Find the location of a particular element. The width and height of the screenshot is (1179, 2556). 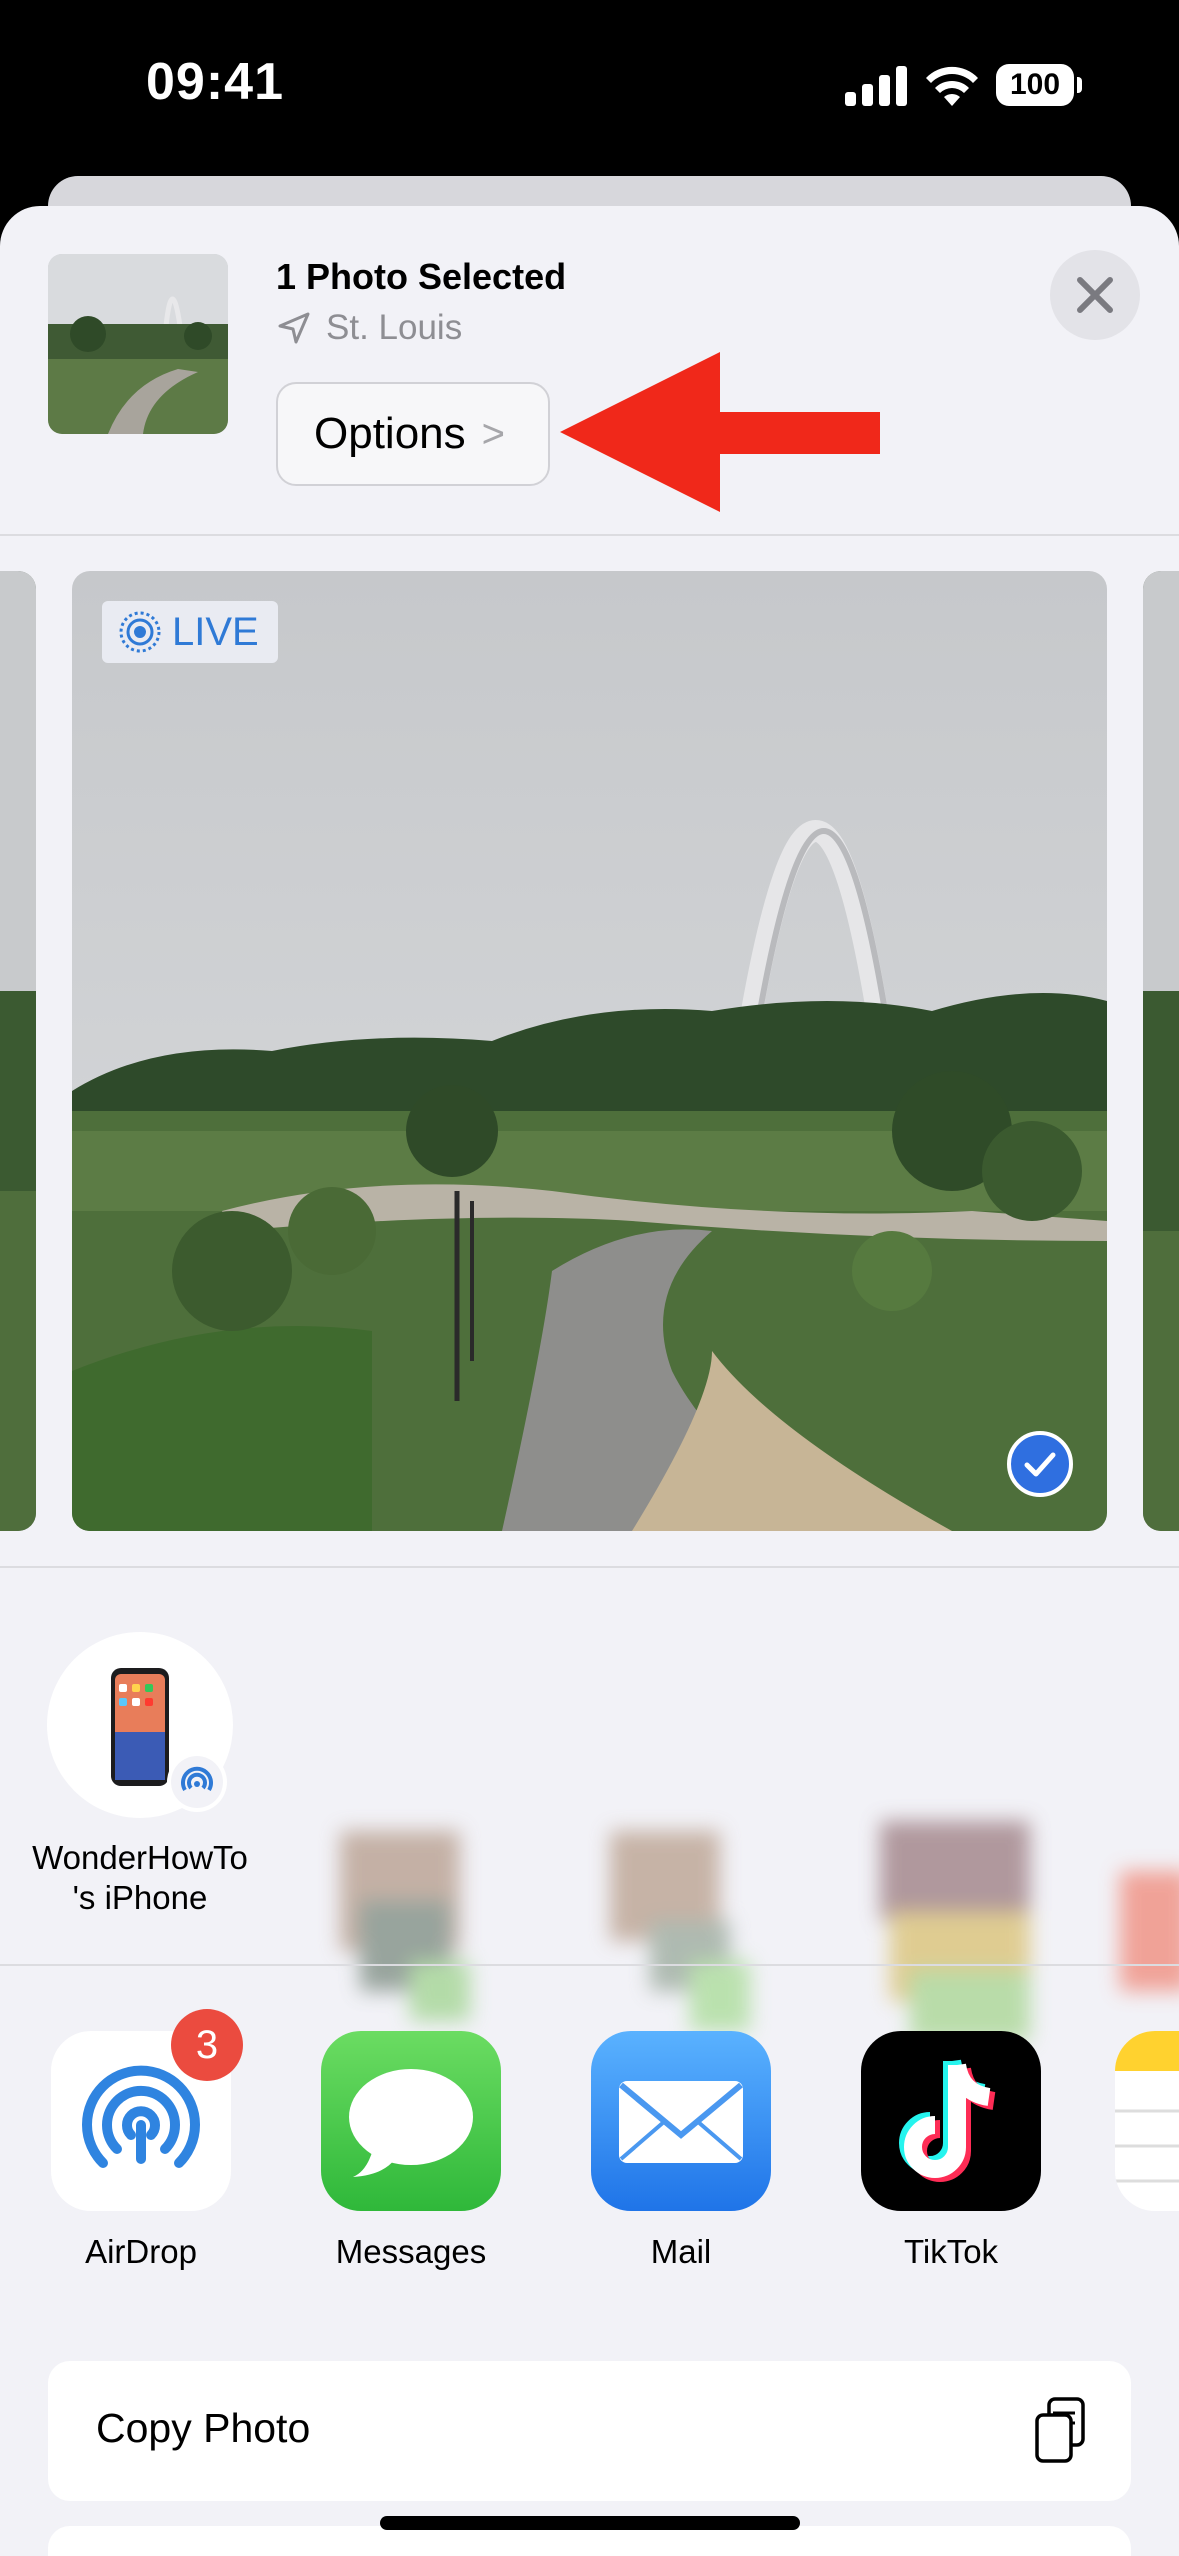

app-label: Messages is located at coordinates (411, 2251).